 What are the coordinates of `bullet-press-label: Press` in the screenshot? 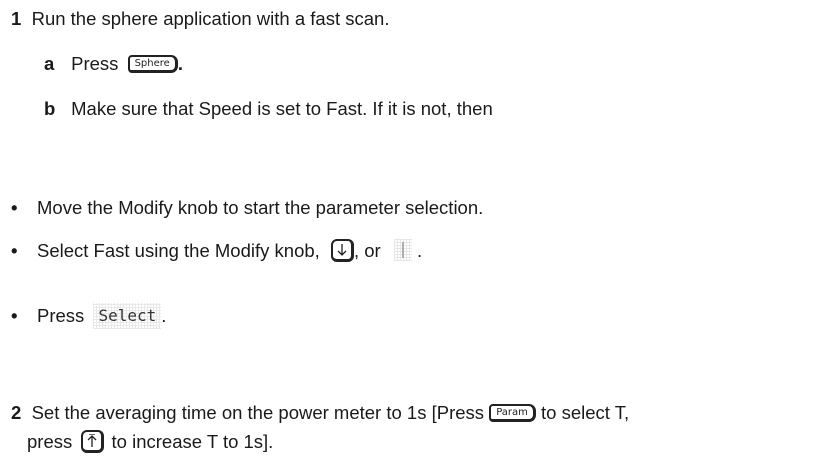 It's located at (61, 315).